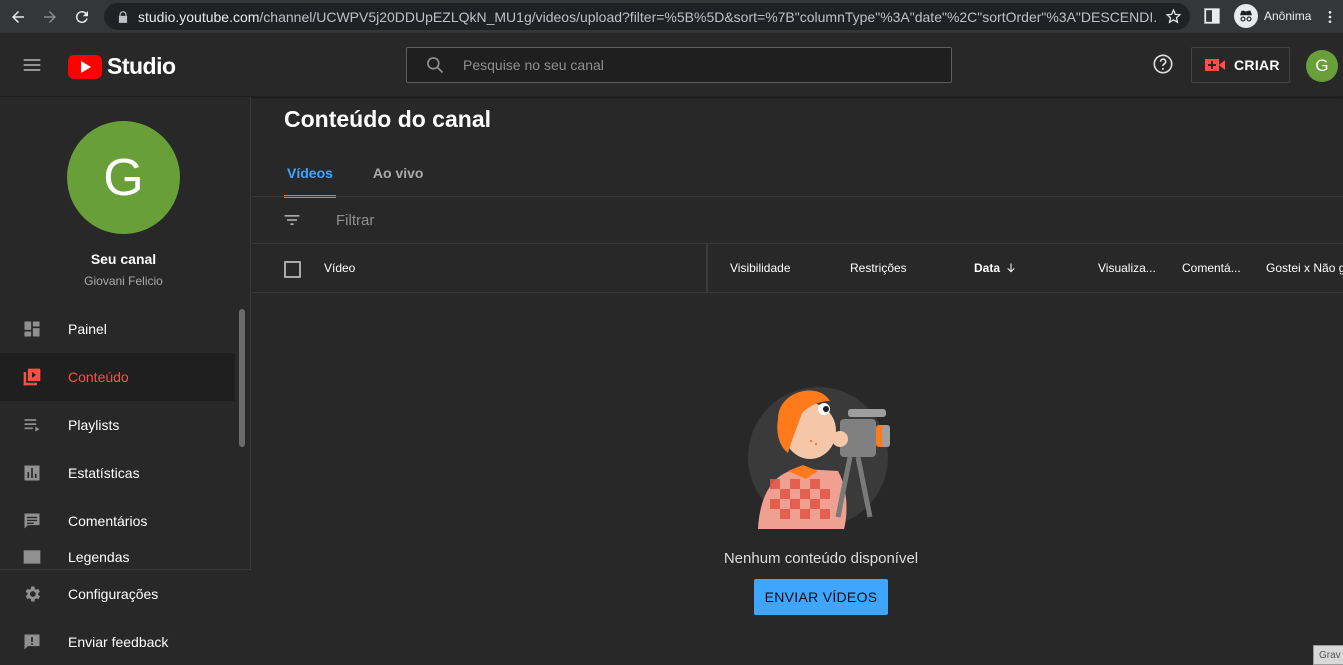  Describe the element at coordinates (1288, 16) in the screenshot. I see `incognito-label: Anônima` at that location.